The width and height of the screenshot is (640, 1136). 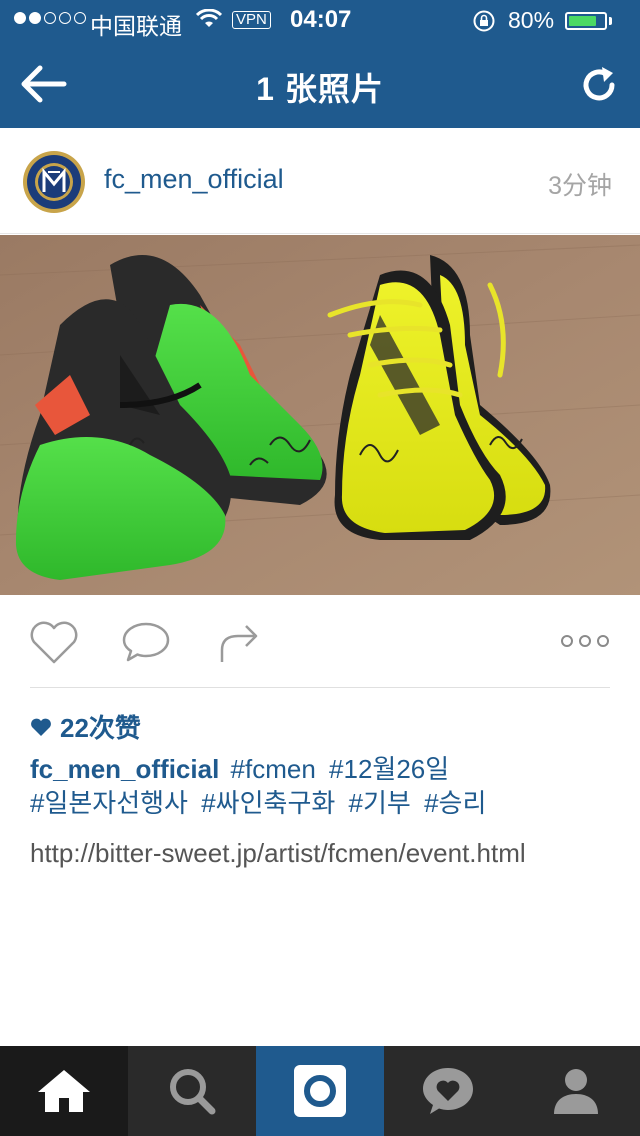 What do you see at coordinates (54, 182) in the screenshot?
I see `avatar` at bounding box center [54, 182].